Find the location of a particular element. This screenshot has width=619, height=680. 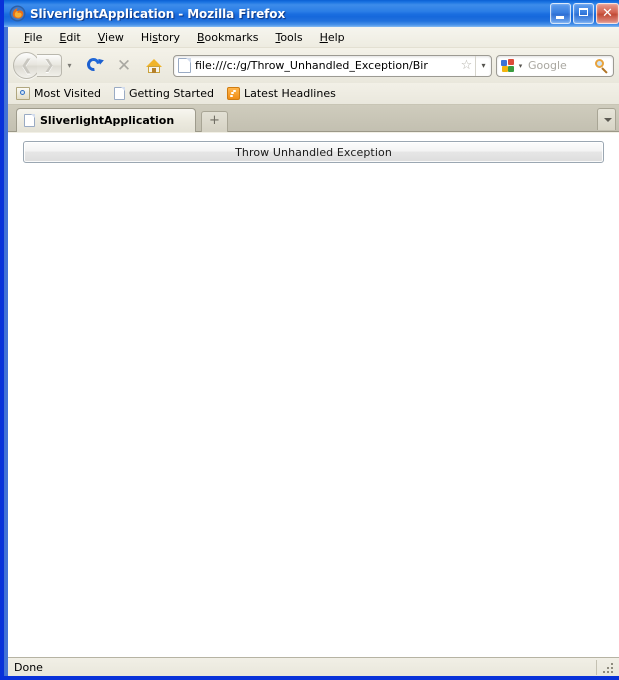

tab-label: SliverlightApplication is located at coordinates (107, 120).